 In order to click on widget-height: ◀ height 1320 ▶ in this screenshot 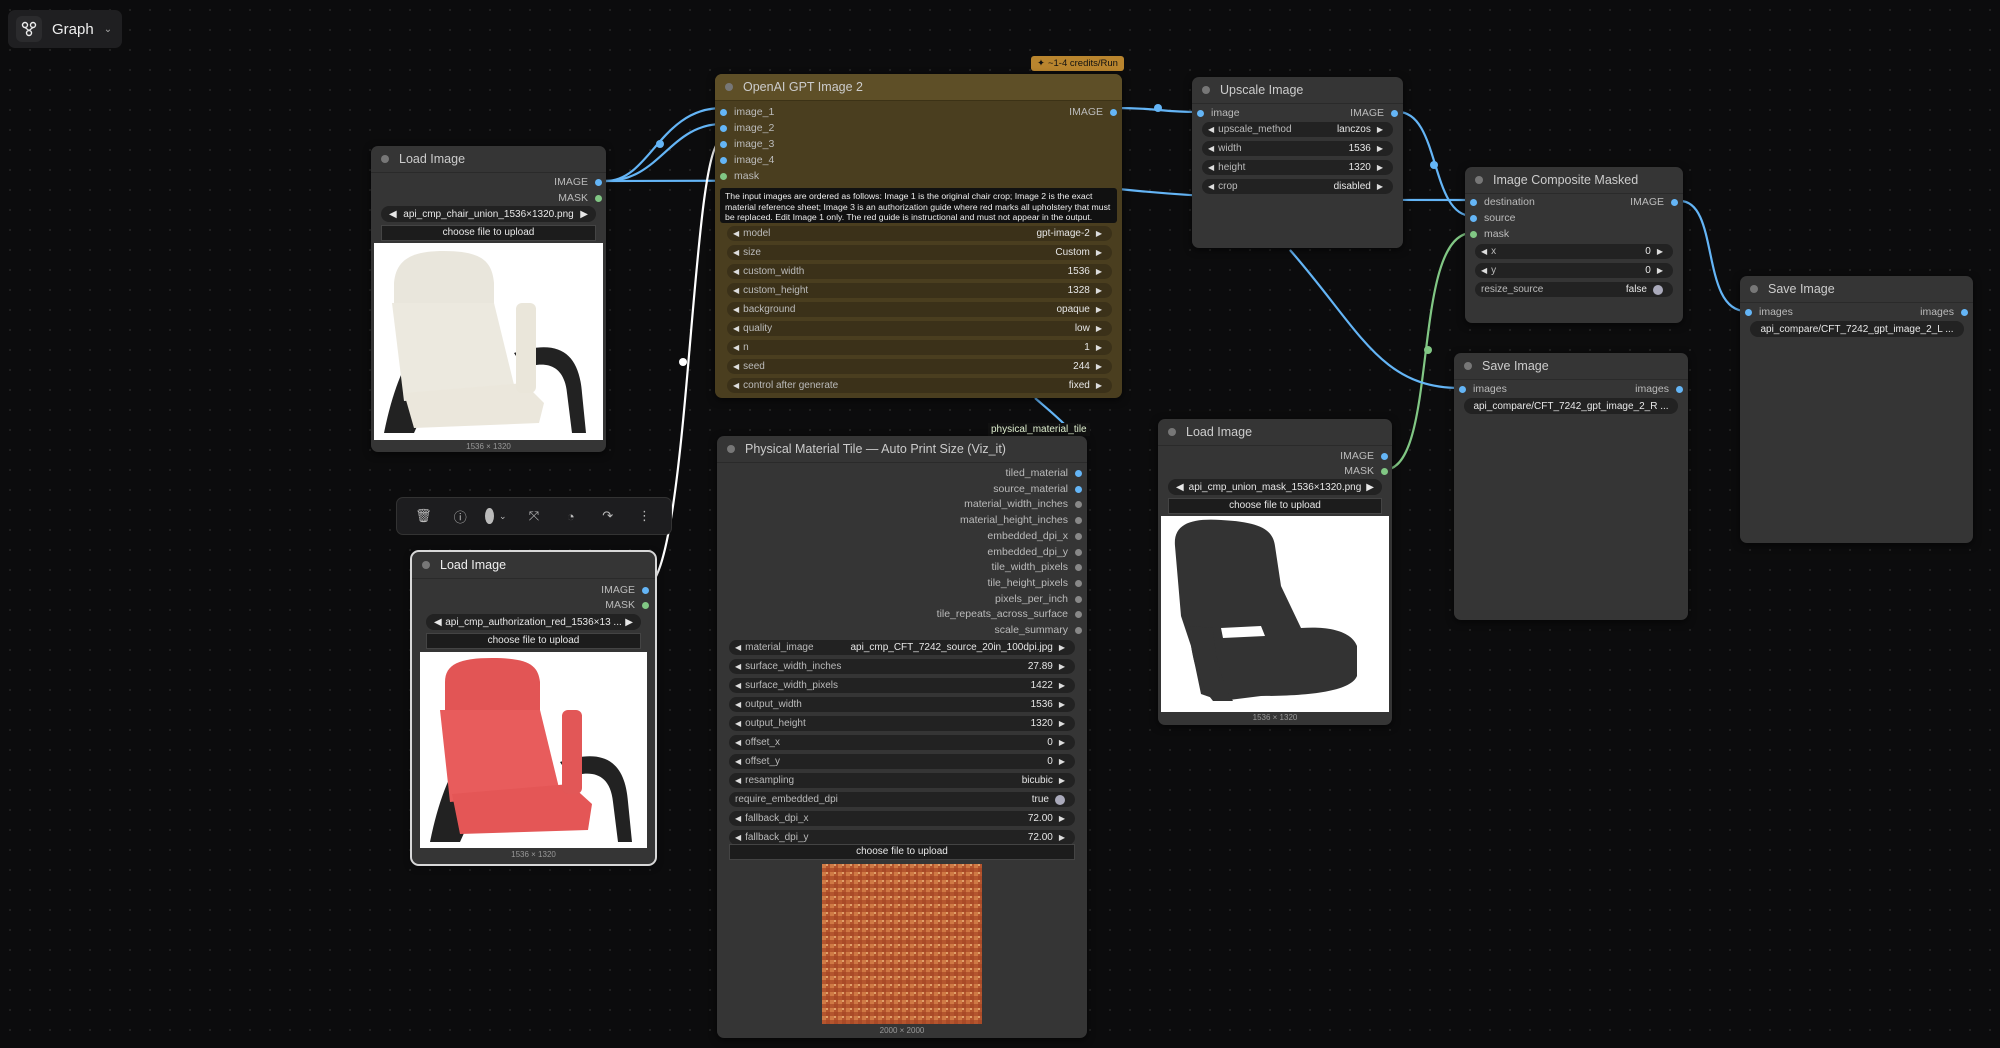, I will do `click(1297, 167)`.